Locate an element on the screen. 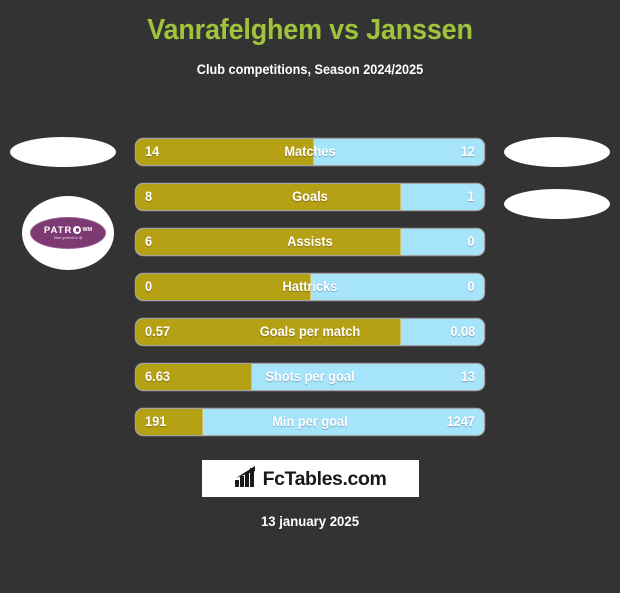 The height and width of the screenshot is (593, 620). stat-row-goals-per-match: 0.57 Goals per match 0.08 is located at coordinates (310, 332).